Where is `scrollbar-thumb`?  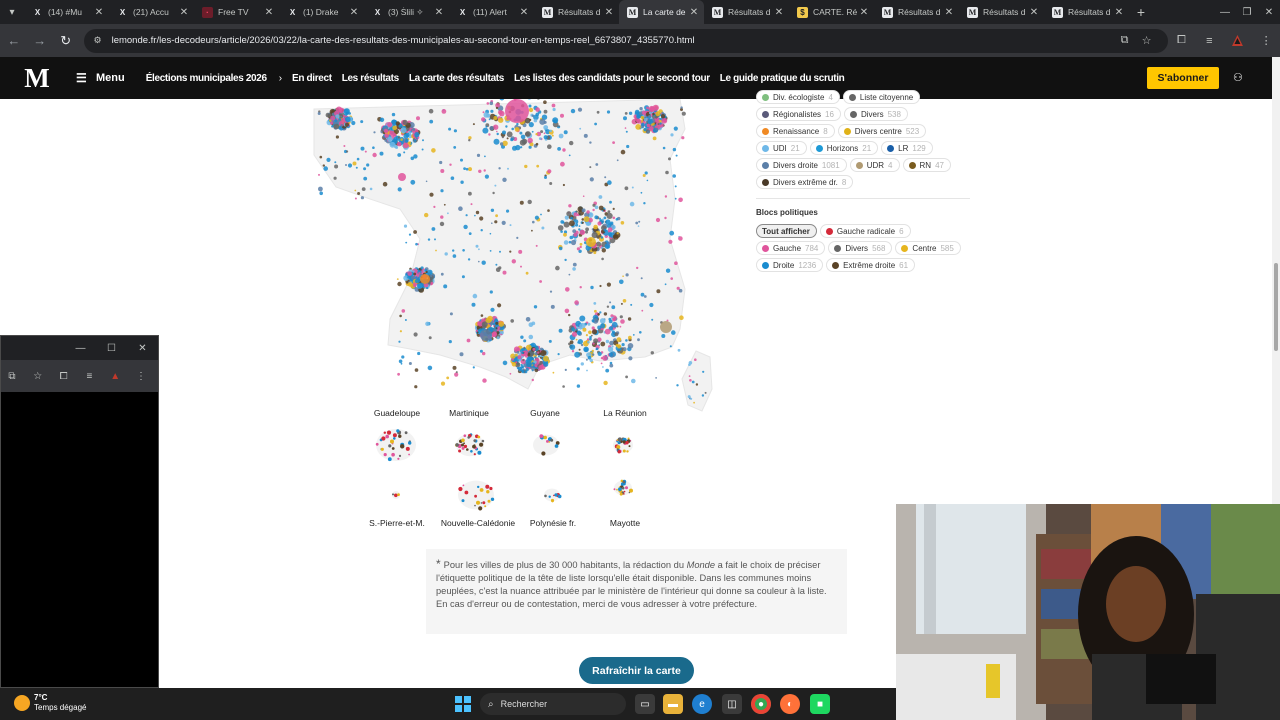 scrollbar-thumb is located at coordinates (1276, 307).